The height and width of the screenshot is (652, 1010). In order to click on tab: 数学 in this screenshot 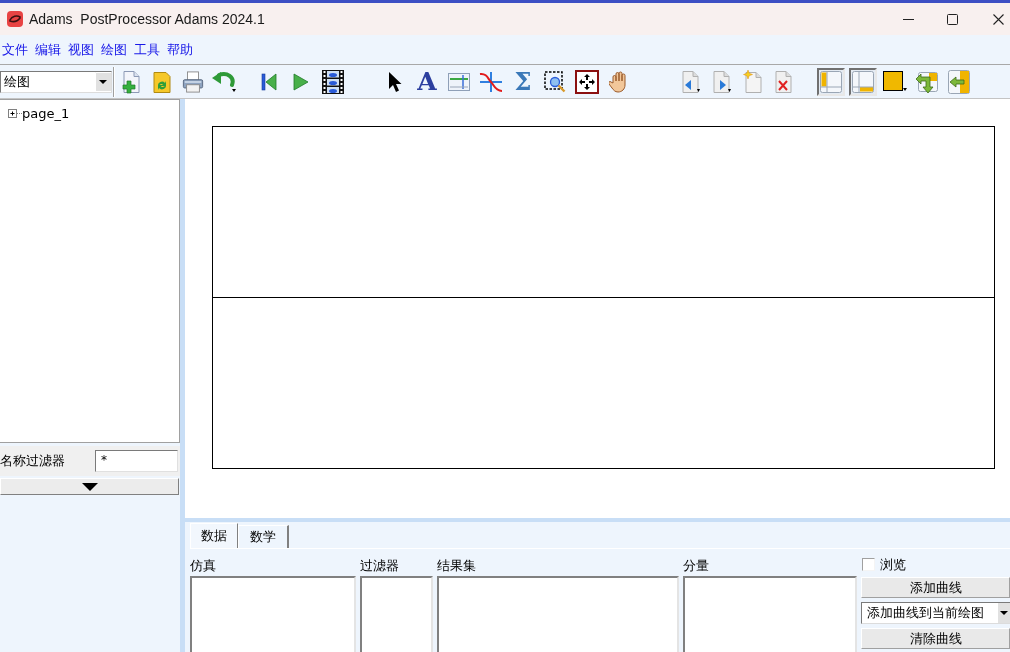, I will do `click(263, 536)`.